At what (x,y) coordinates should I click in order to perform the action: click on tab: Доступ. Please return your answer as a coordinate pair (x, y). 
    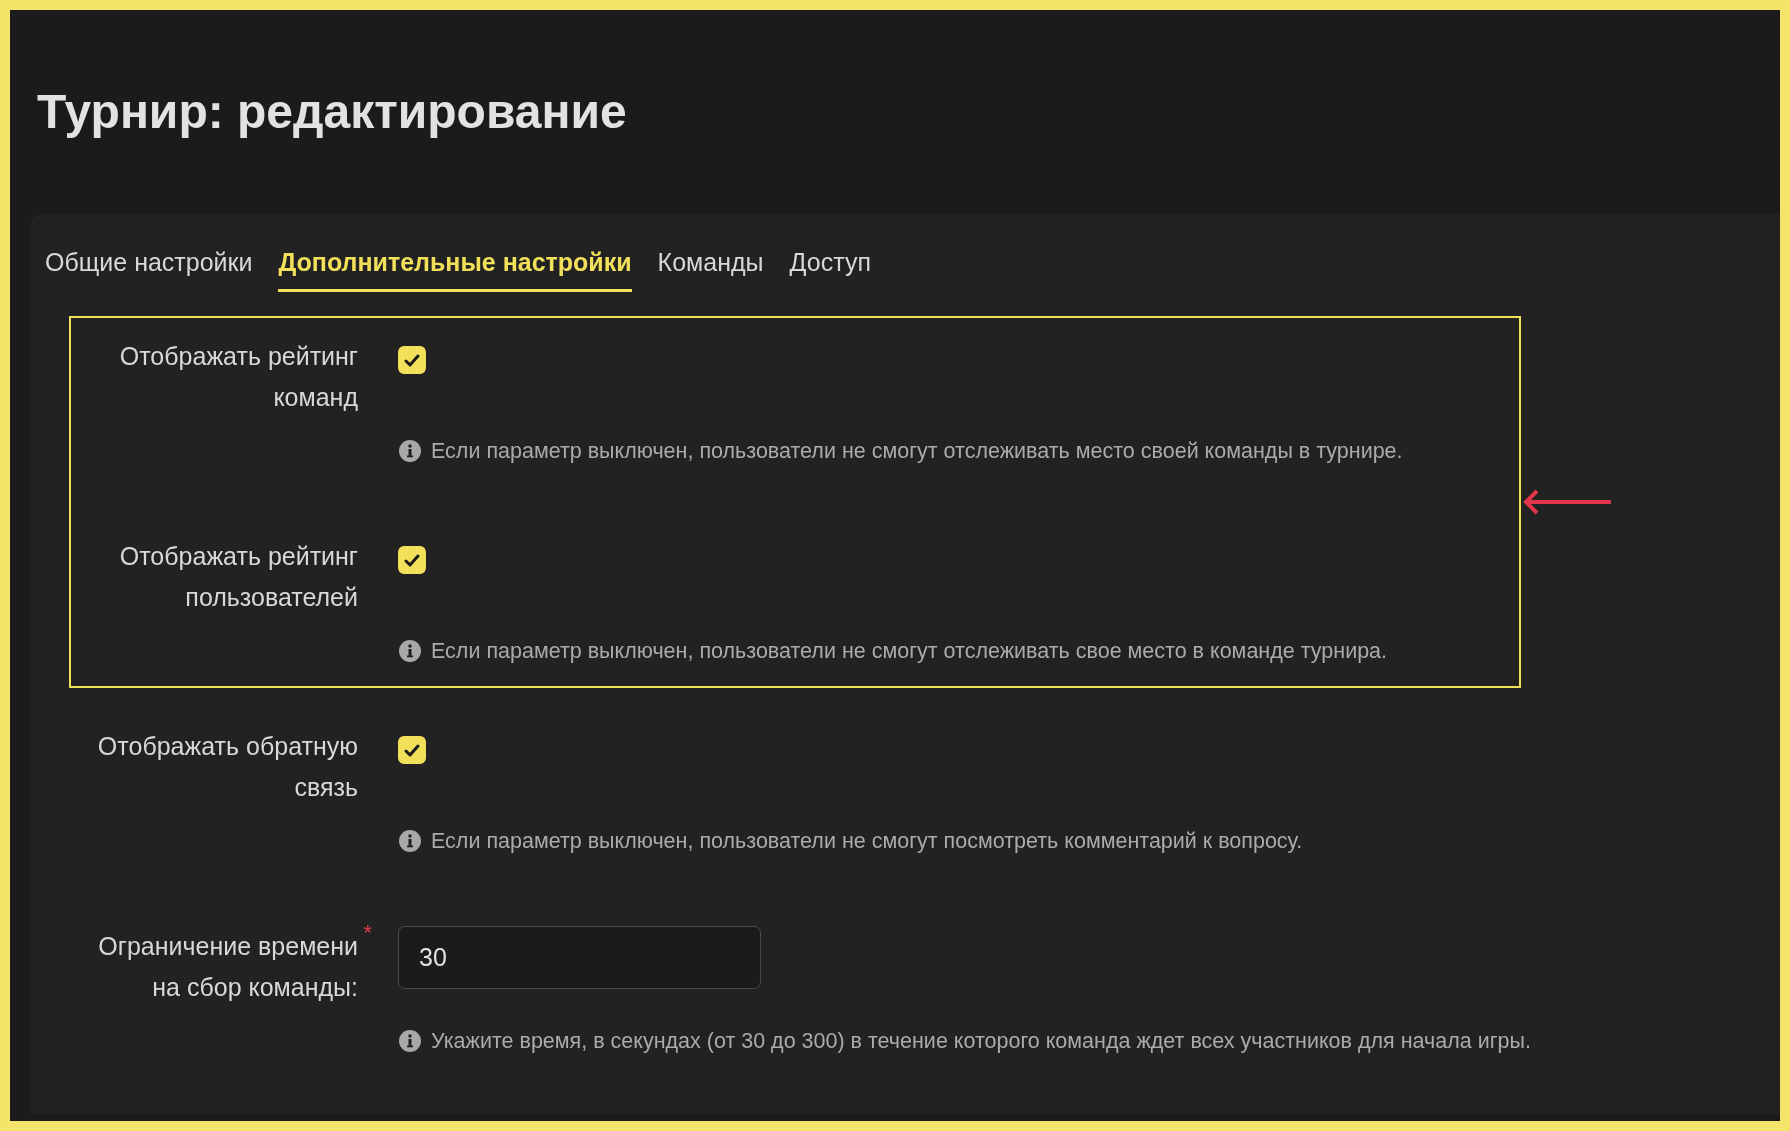
    Looking at the image, I should click on (830, 267).